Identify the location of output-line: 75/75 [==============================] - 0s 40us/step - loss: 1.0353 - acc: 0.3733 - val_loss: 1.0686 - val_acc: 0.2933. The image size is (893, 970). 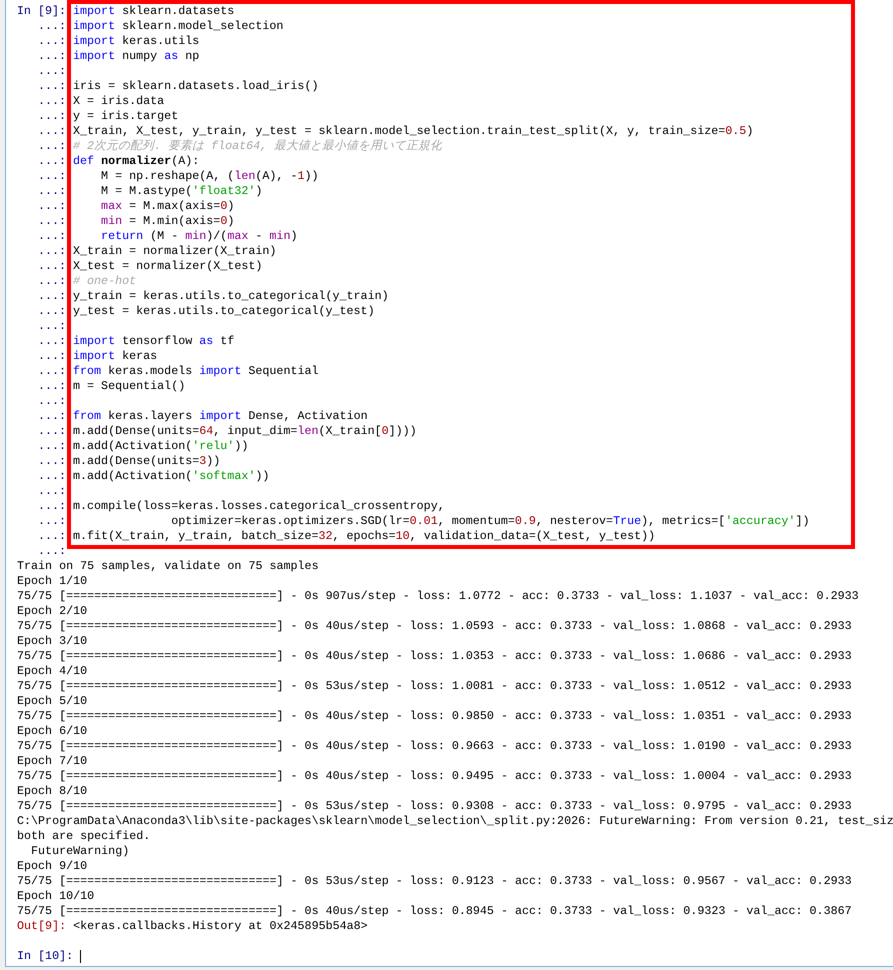
(434, 656).